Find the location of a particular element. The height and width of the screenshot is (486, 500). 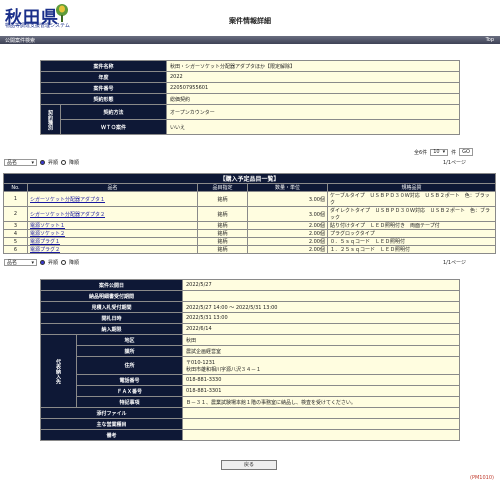

page-header: 秋田県 物品等調達支援管理システム 案件情報詳細 is located at coordinates (250, 17).